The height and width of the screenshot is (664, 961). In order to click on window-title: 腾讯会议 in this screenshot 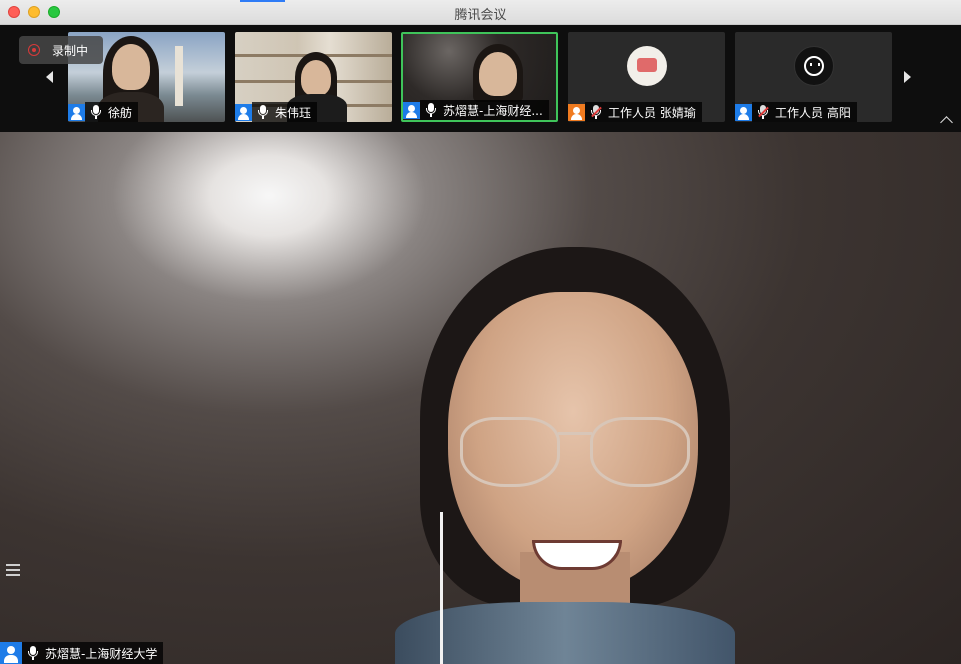, I will do `click(480, 15)`.